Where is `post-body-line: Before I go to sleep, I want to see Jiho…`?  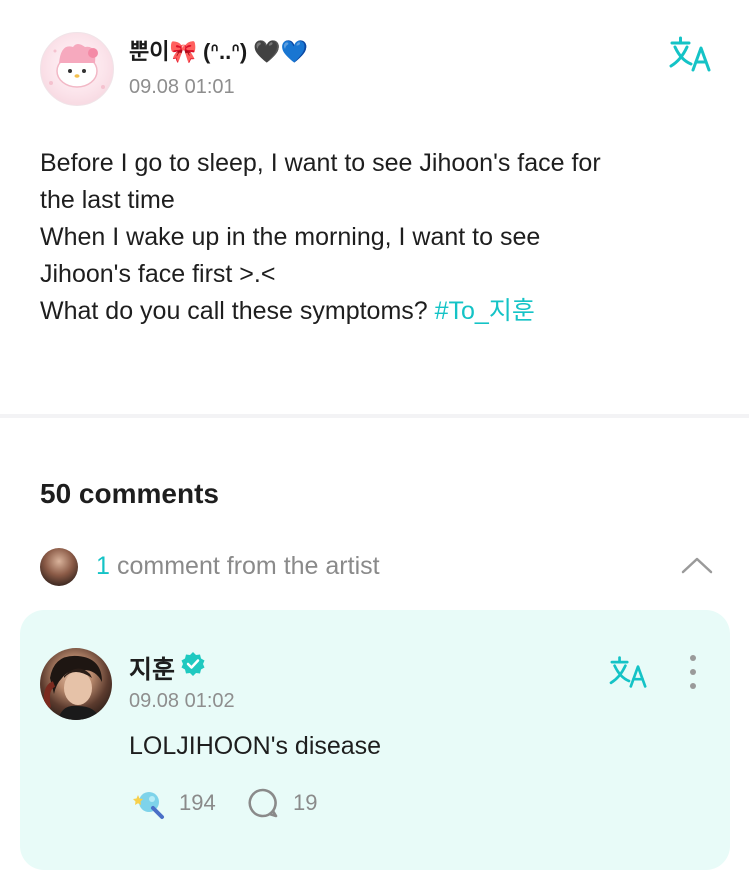
post-body-line: Before I go to sleep, I want to see Jiho… is located at coordinates (320, 163).